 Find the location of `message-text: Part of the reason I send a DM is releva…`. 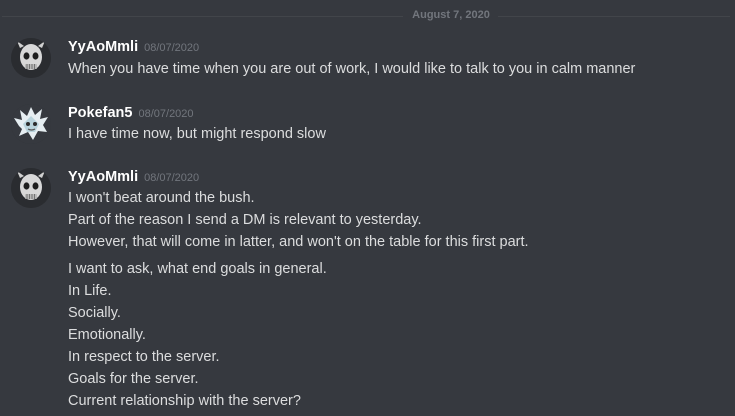

message-text: Part of the reason I send a DM is releva… is located at coordinates (245, 220).